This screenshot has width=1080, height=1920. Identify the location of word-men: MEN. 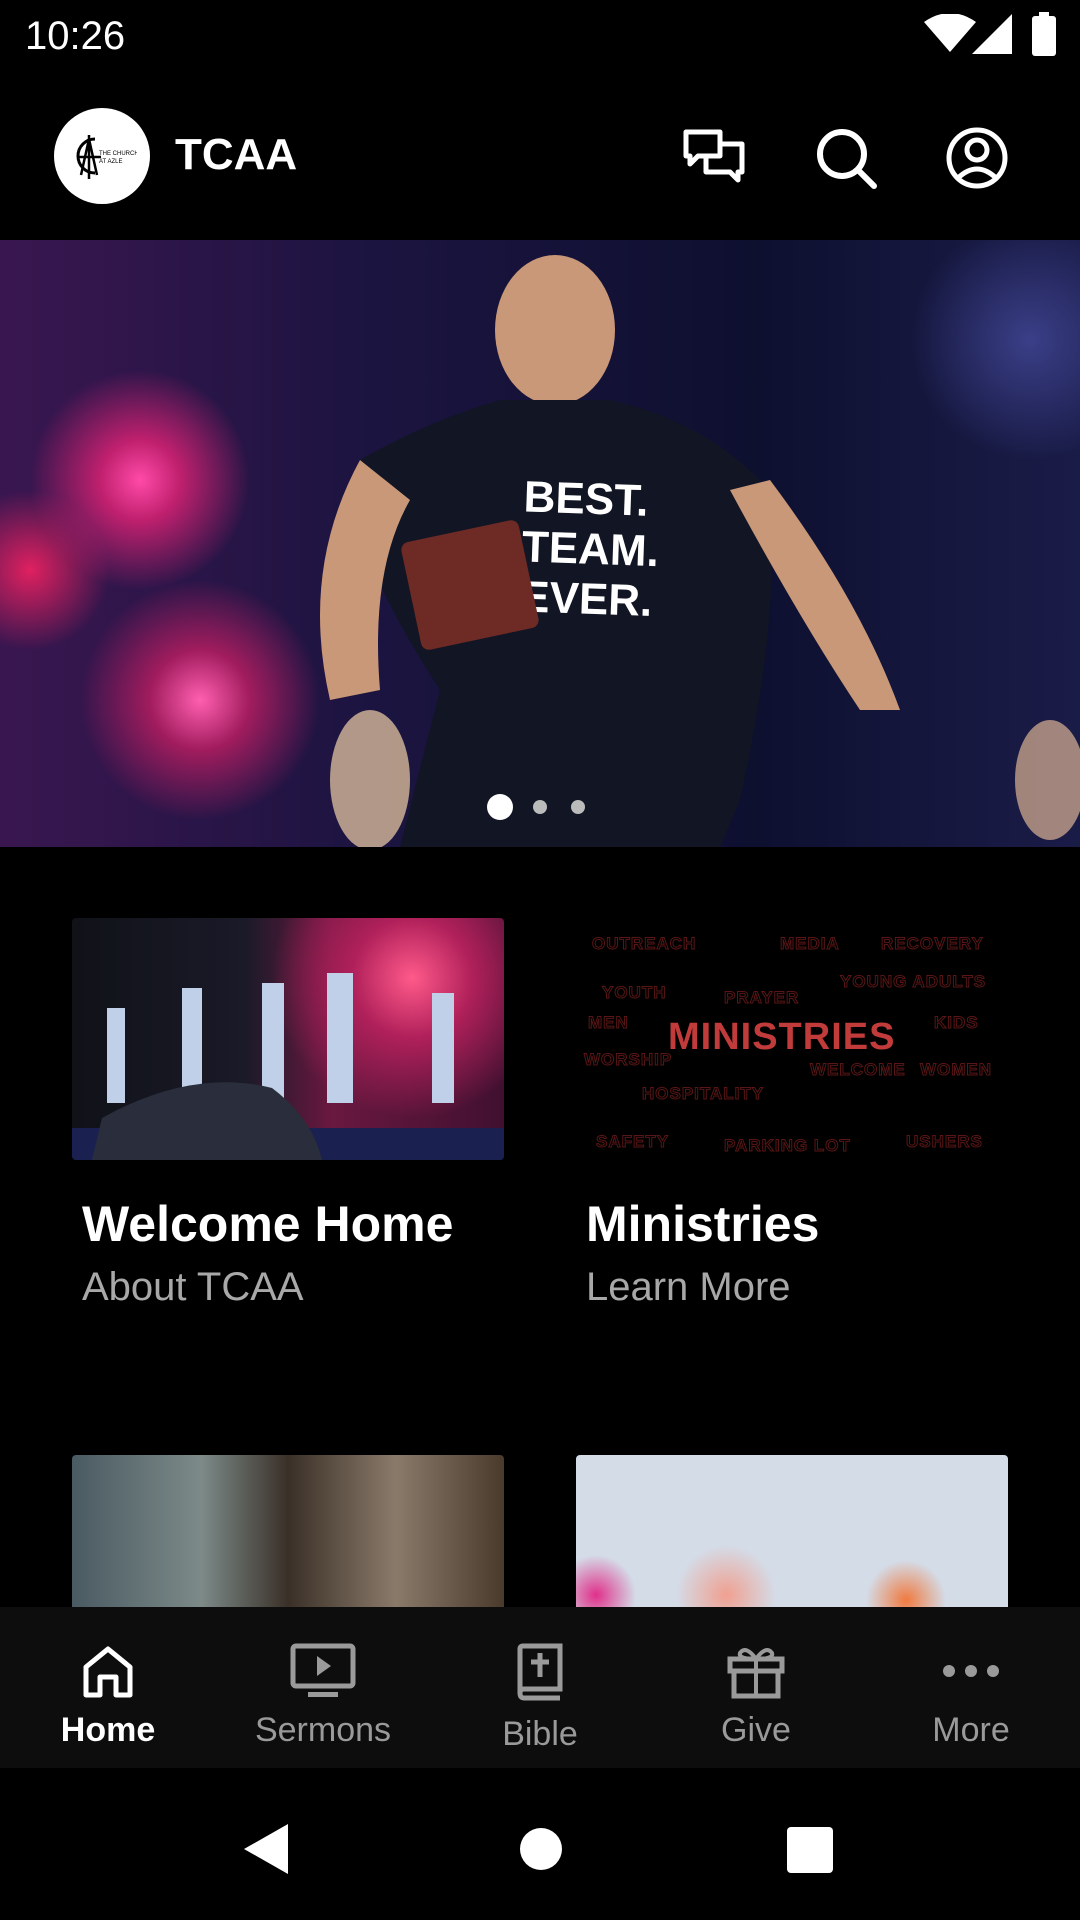
(608, 1023).